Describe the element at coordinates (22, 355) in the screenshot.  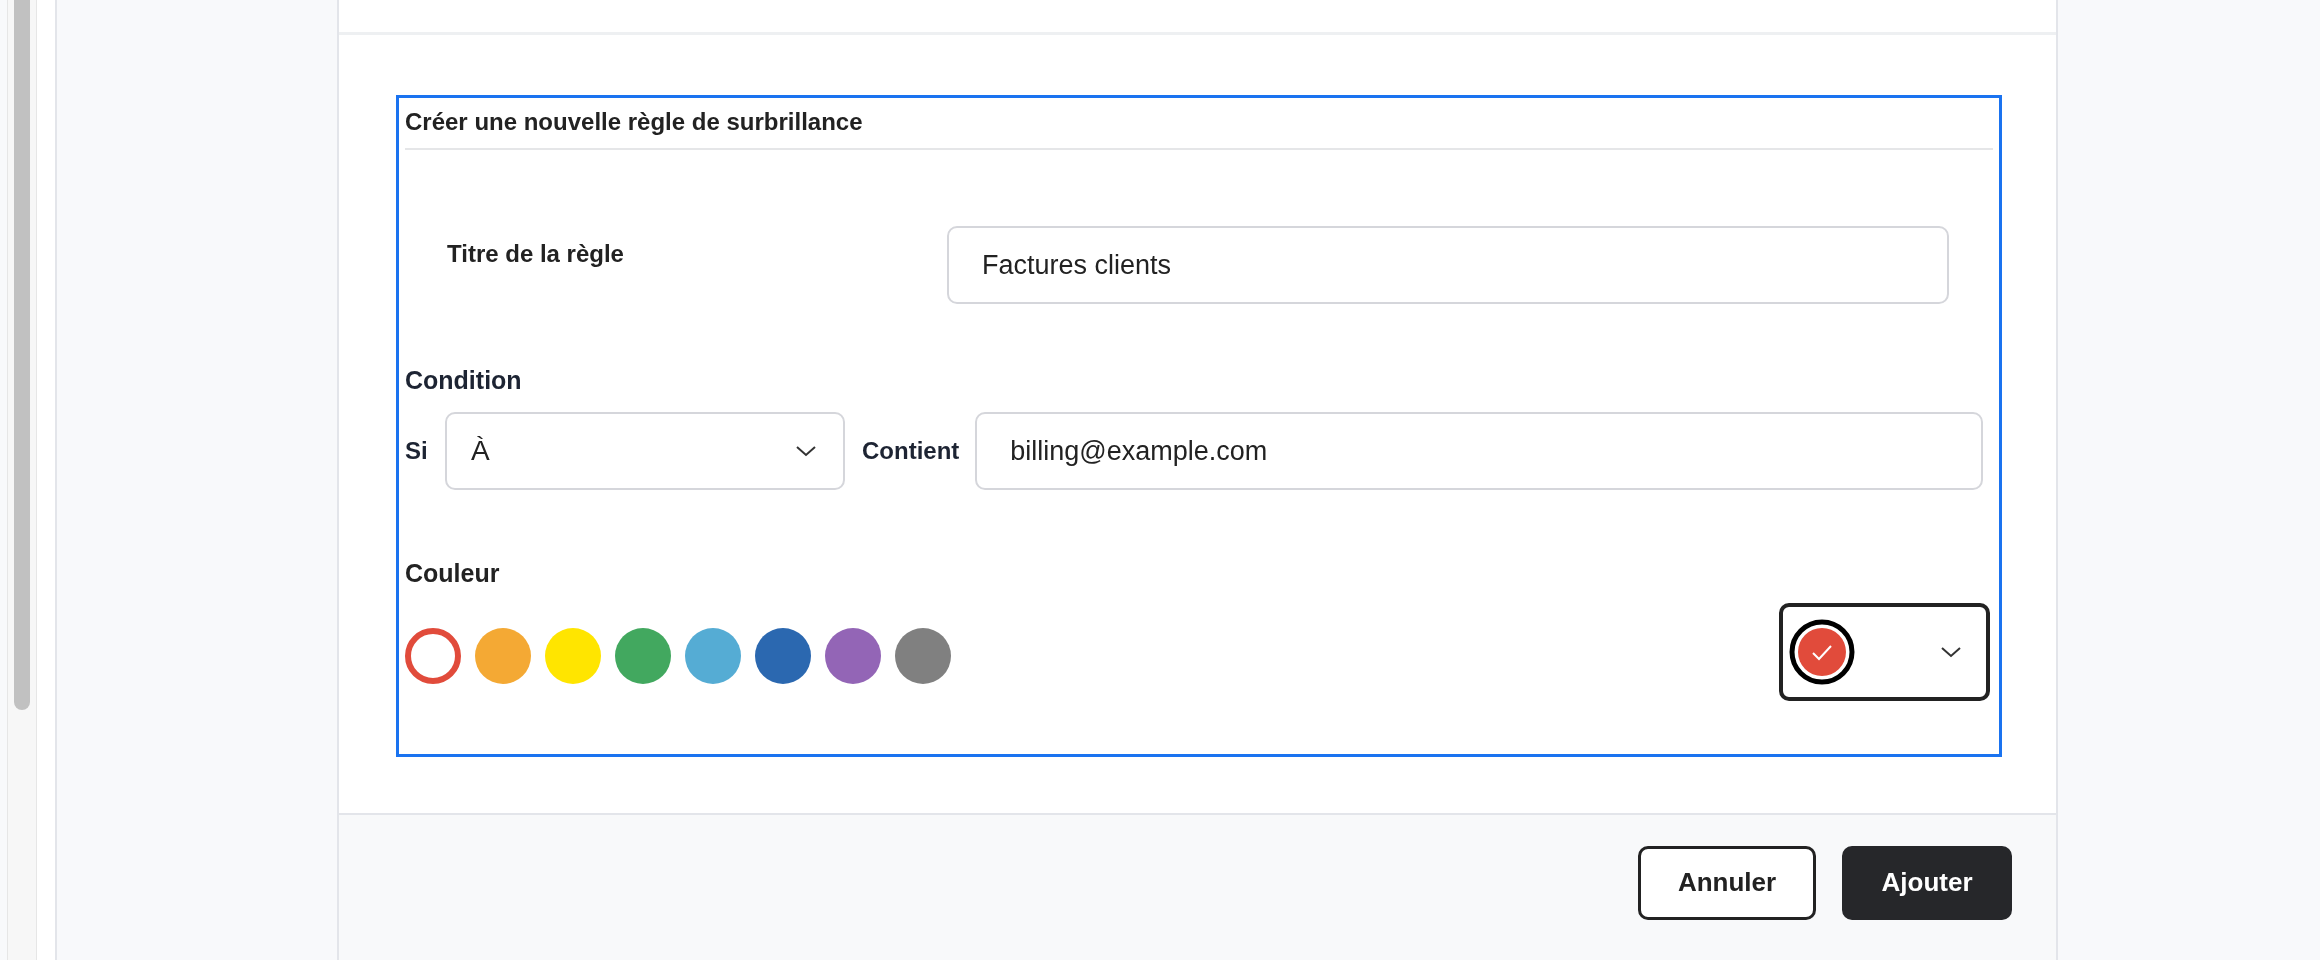
I see `scrollbar-thumb` at that location.